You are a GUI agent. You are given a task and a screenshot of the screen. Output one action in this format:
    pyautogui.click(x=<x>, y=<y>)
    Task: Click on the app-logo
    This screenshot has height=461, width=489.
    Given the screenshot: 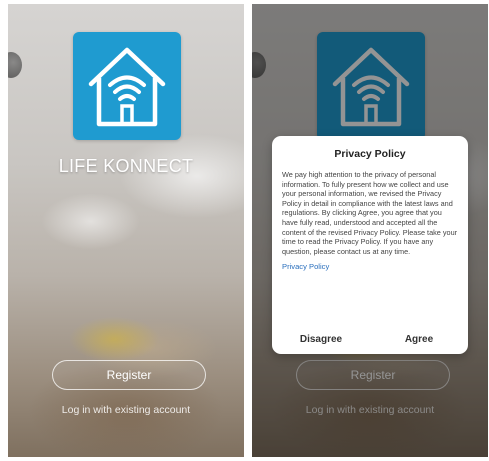 What is the action you would take?
    pyautogui.click(x=127, y=86)
    